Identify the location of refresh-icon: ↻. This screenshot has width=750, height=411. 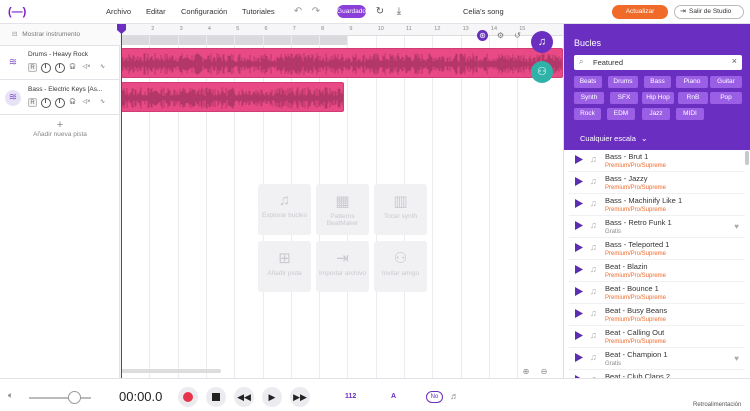
(380, 12).